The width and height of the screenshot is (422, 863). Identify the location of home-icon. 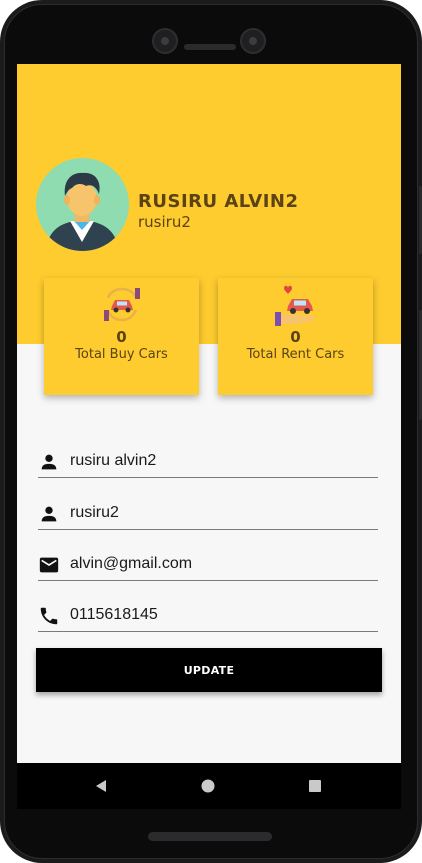
(208, 786).